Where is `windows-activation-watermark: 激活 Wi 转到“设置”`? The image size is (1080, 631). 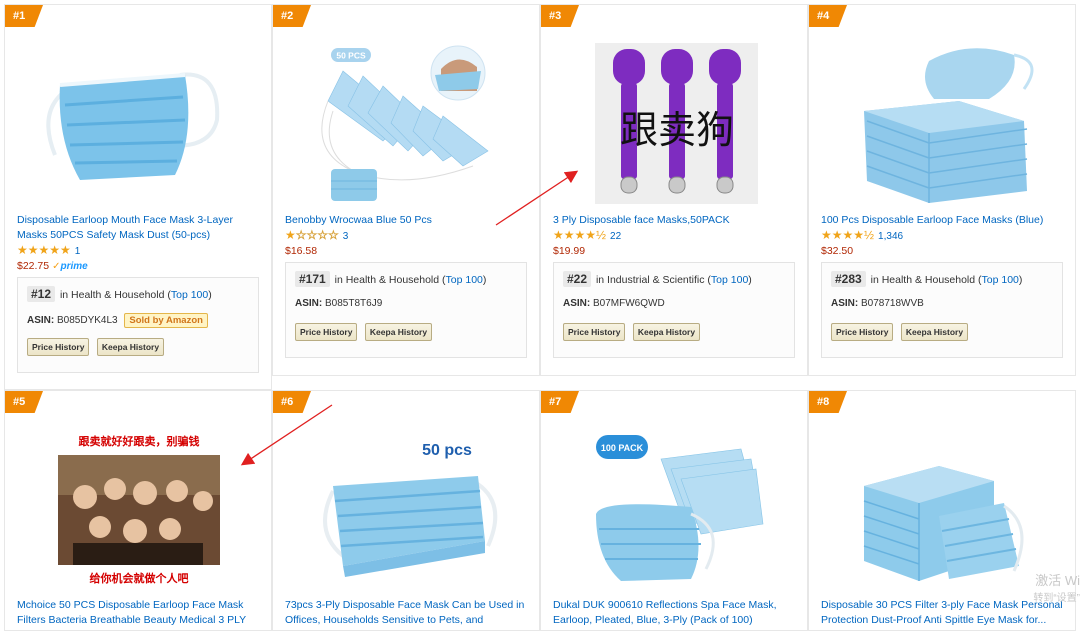 windows-activation-watermark: 激活 Wi 转到“设置” is located at coordinates (1056, 588).